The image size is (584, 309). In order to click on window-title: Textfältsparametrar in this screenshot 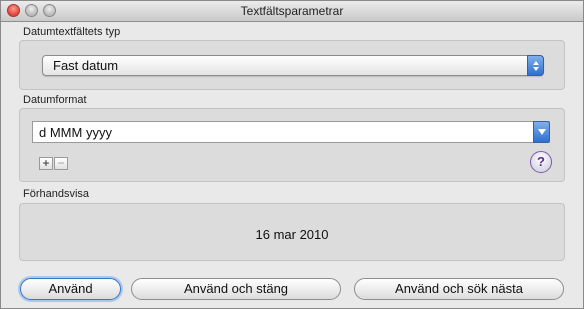, I will do `click(292, 11)`.